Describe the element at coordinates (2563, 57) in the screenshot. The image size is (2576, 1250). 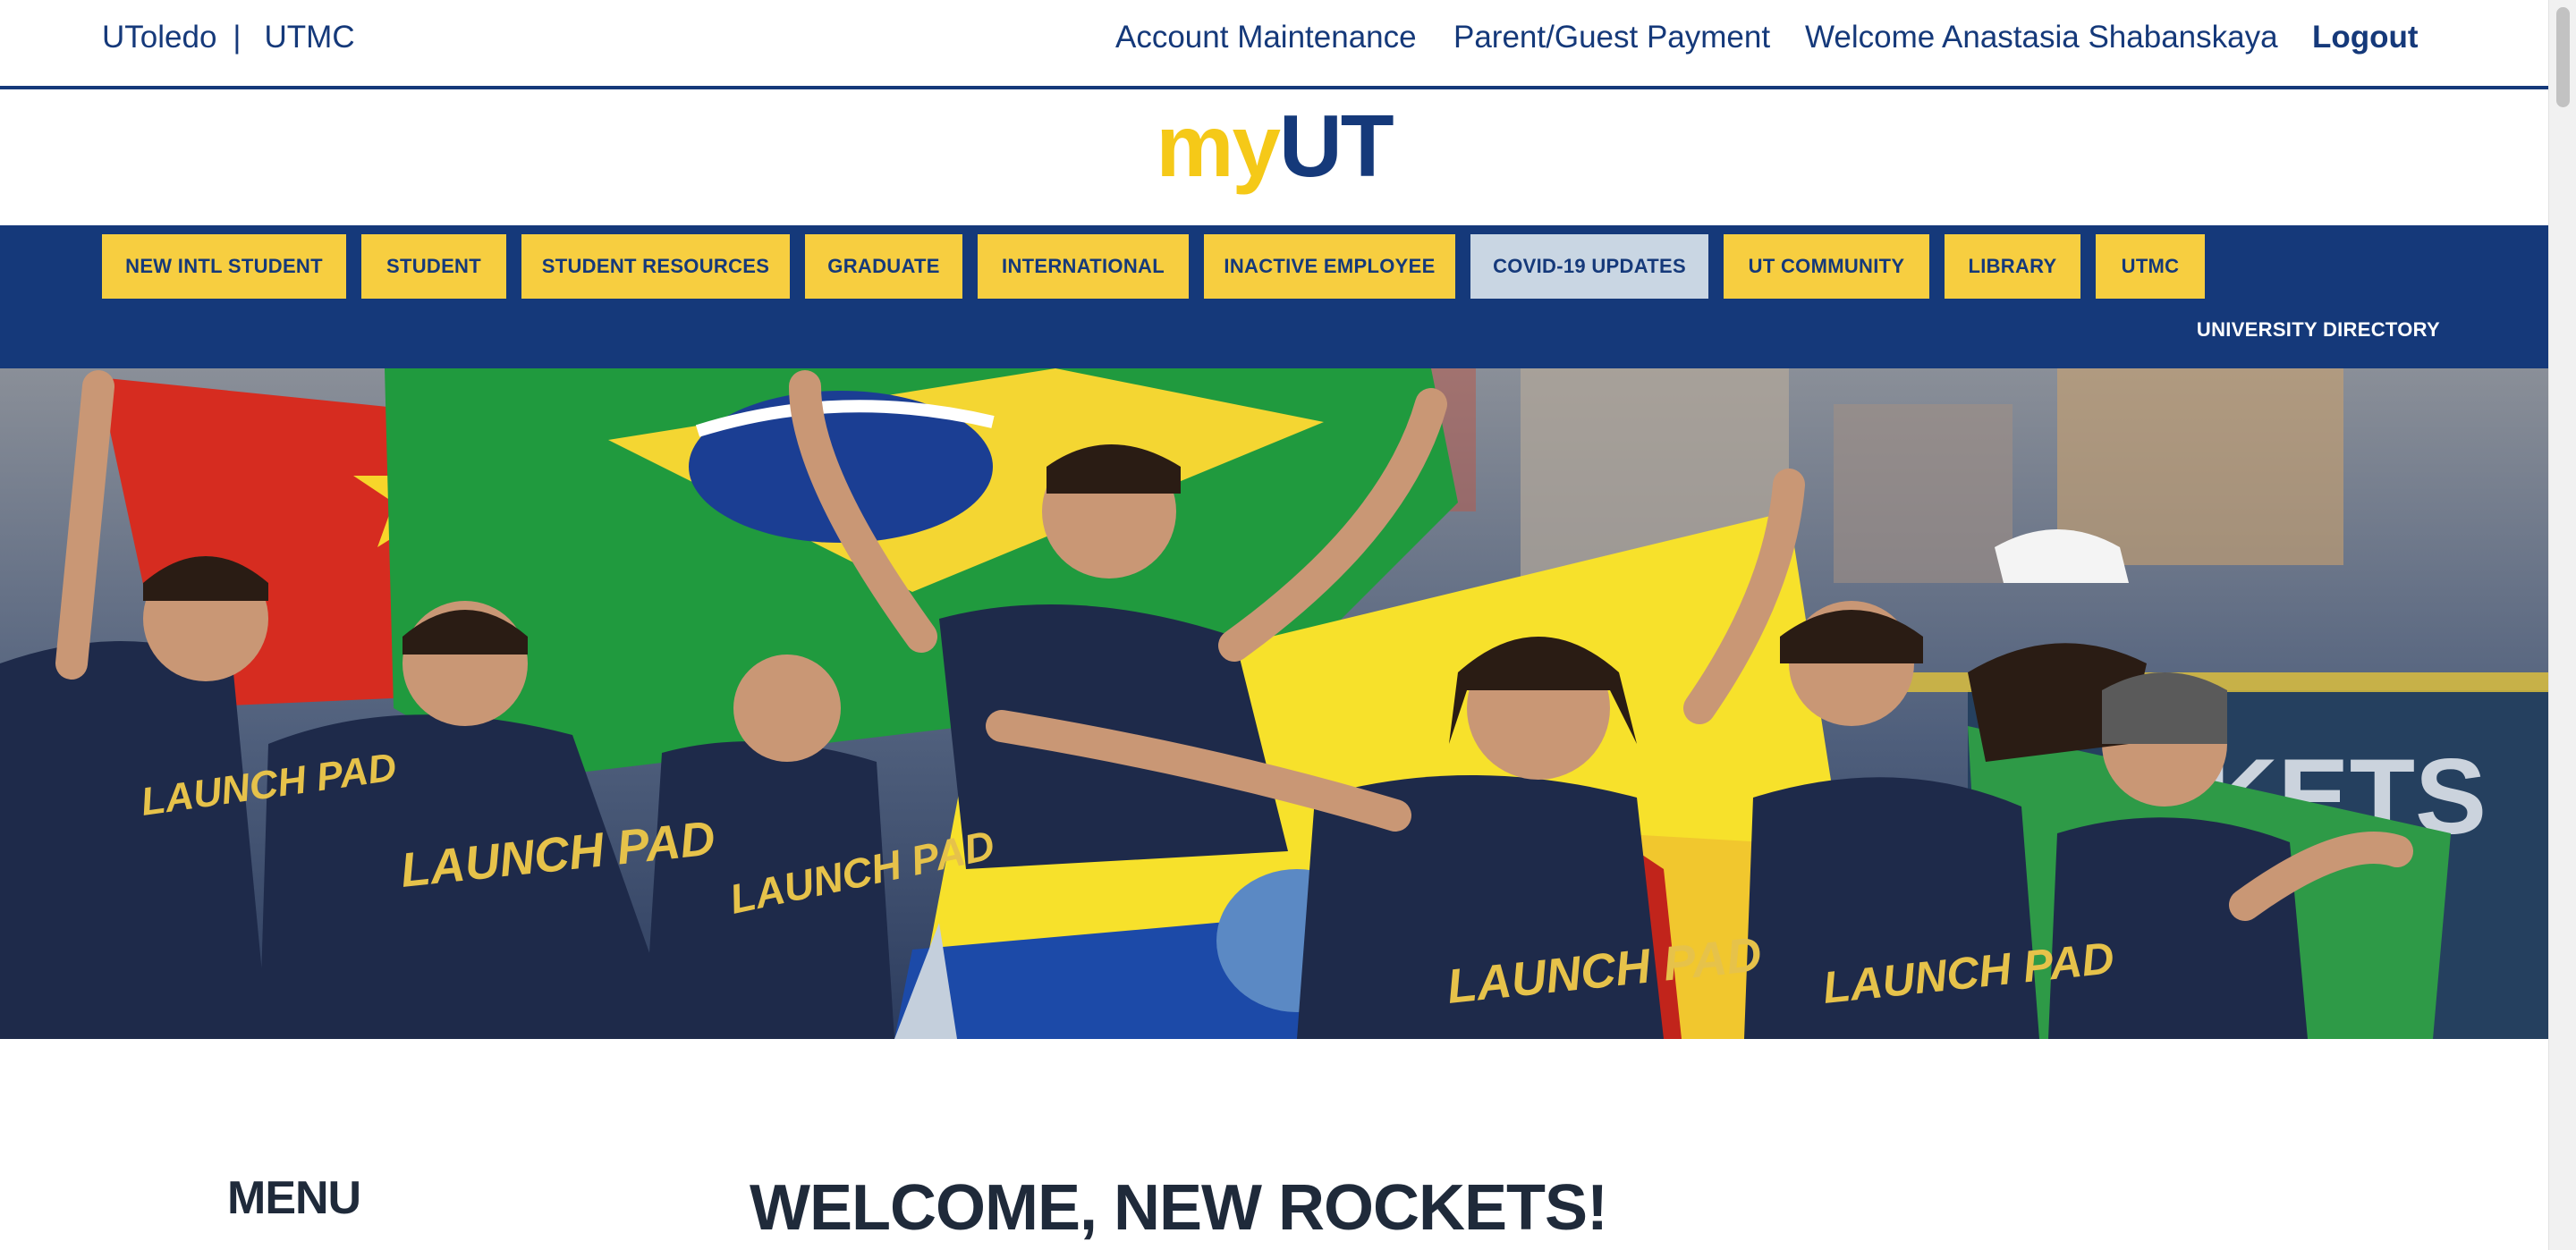
I see `scrollbar-thumb` at that location.